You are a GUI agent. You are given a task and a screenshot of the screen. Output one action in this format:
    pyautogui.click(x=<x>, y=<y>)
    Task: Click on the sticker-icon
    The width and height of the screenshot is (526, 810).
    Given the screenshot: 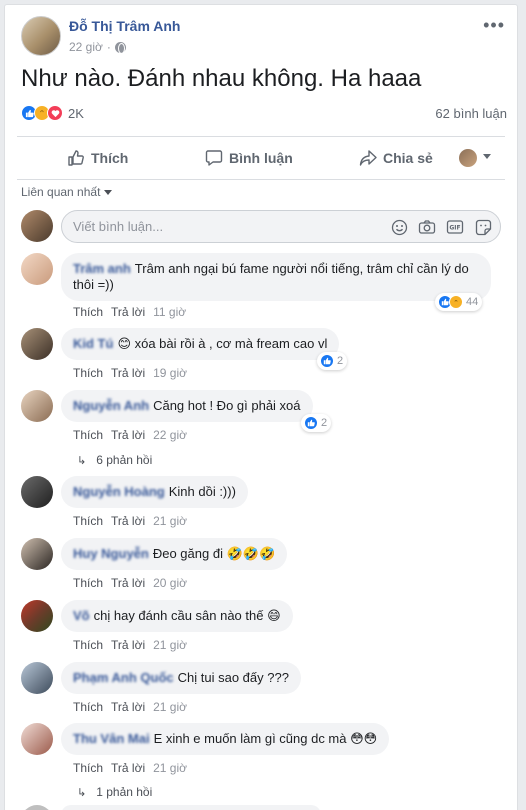 What is the action you would take?
    pyautogui.click(x=483, y=227)
    